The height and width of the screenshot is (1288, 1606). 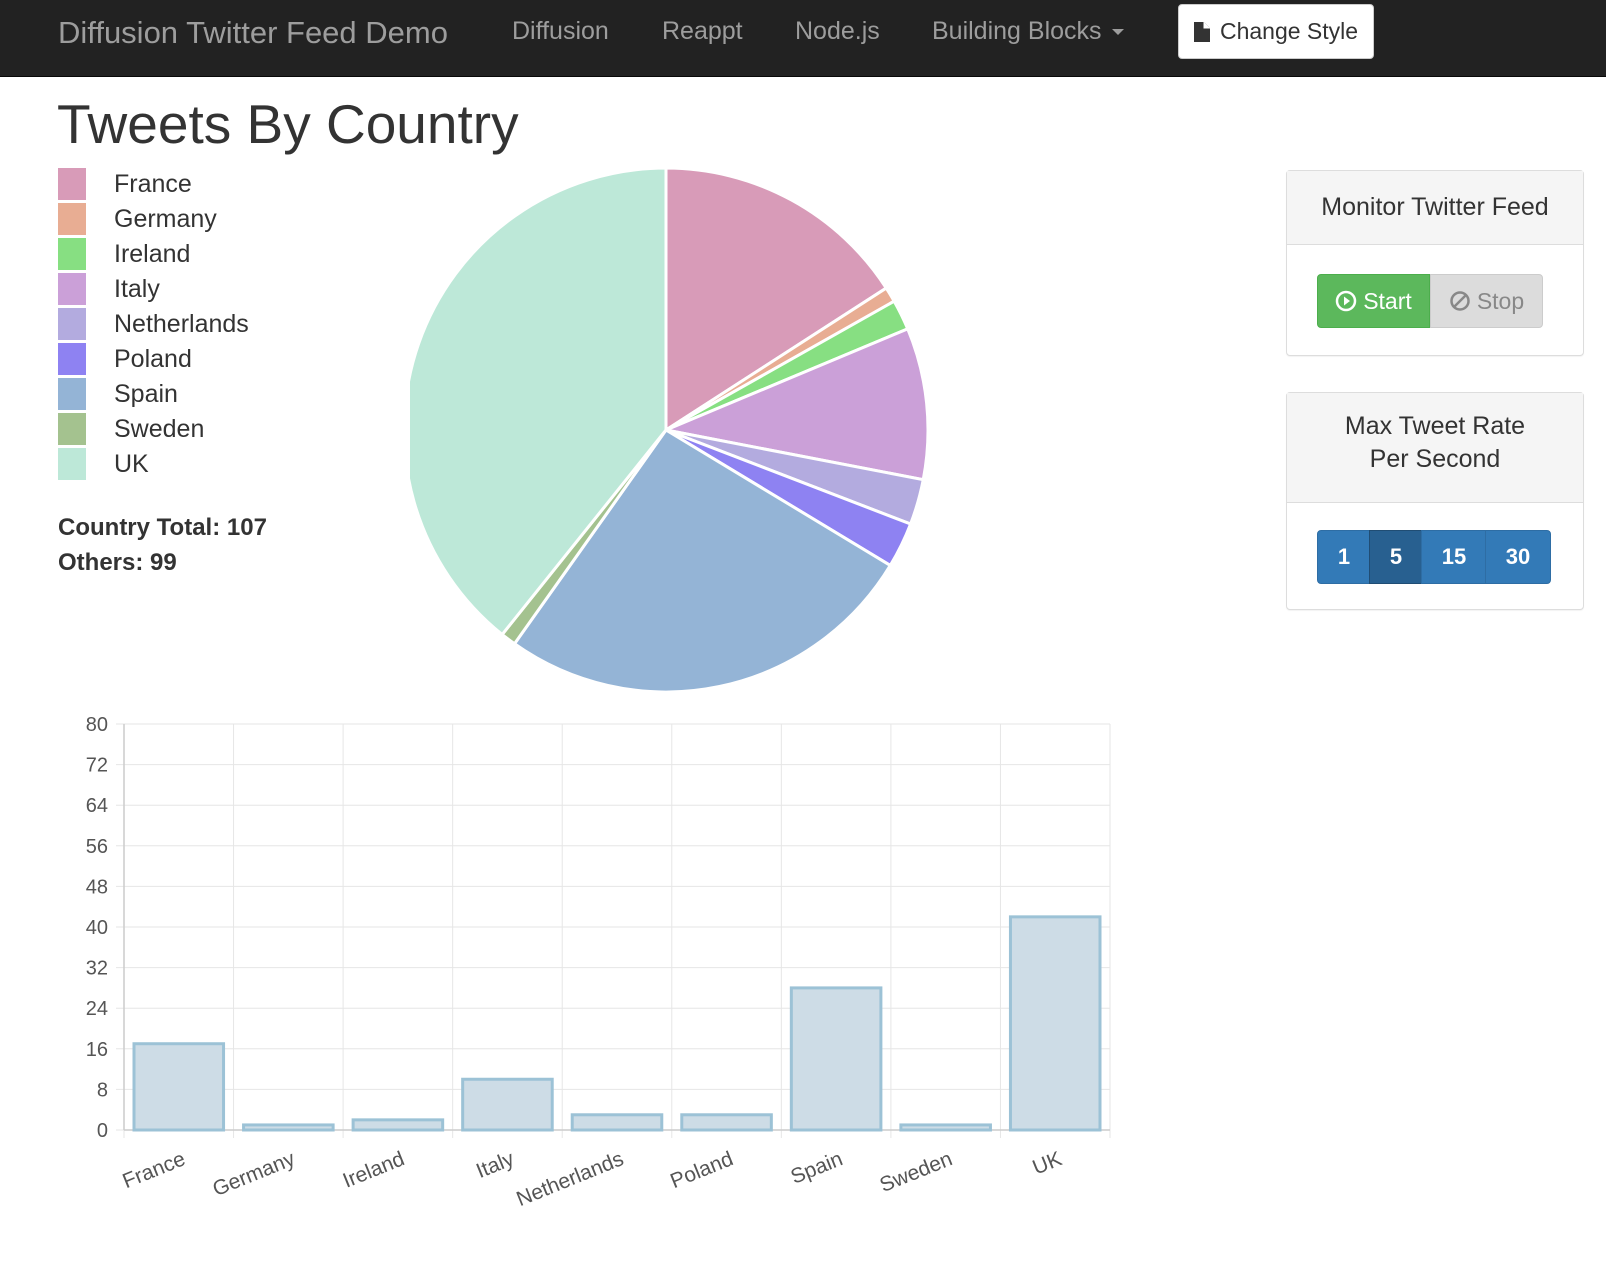 I want to click on legend-label: Sweden, so click(x=159, y=429).